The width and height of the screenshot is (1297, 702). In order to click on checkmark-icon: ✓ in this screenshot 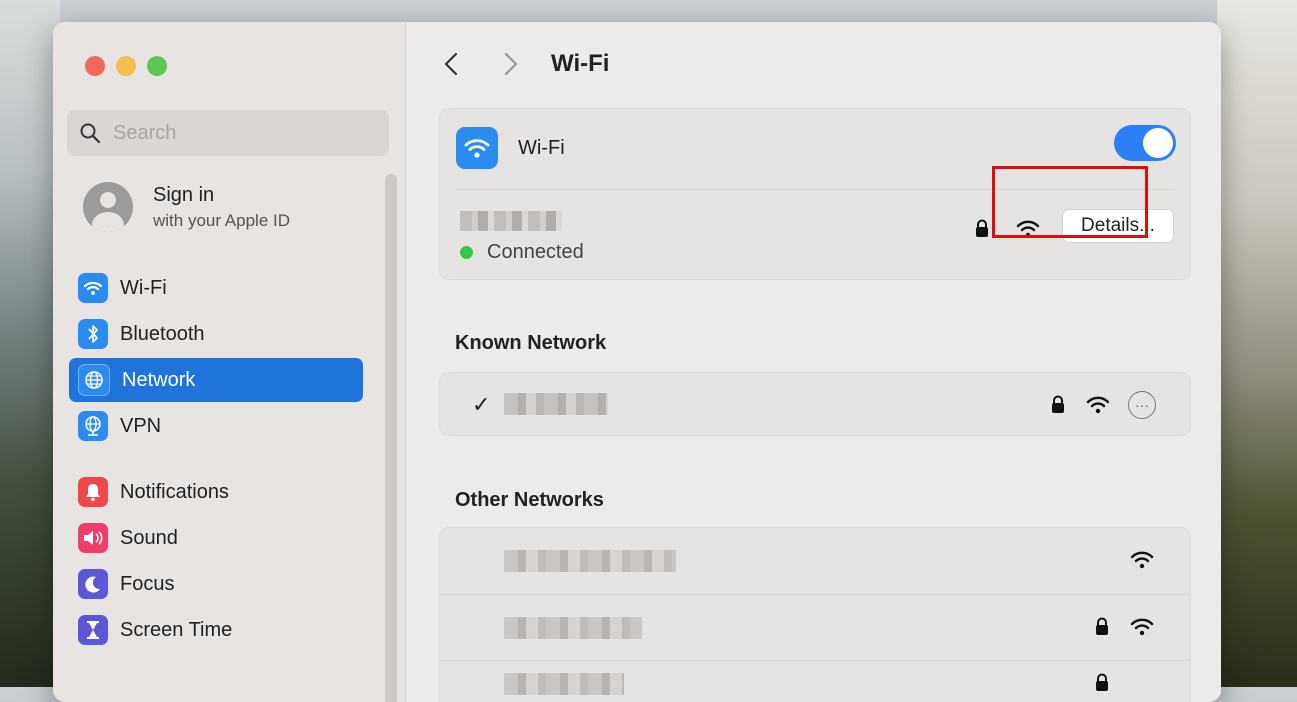, I will do `click(481, 404)`.